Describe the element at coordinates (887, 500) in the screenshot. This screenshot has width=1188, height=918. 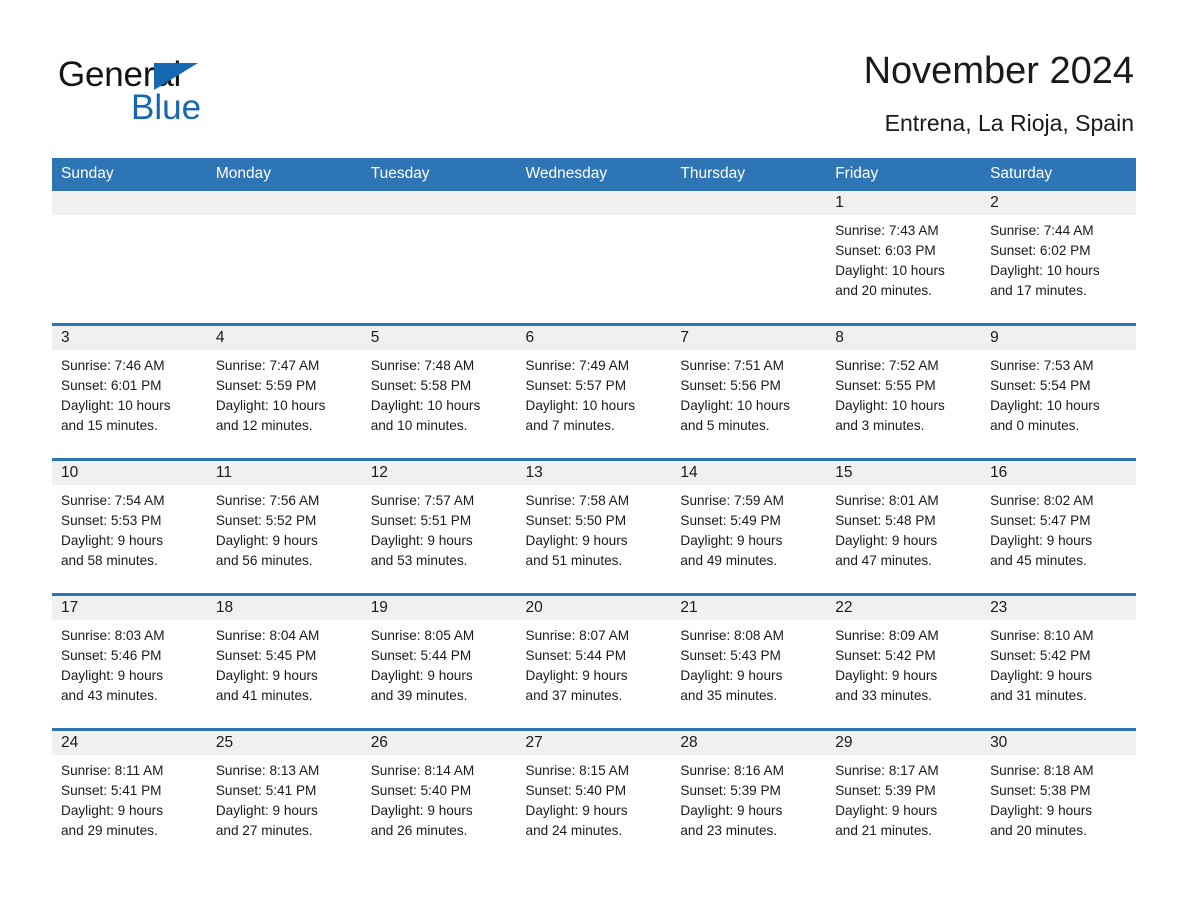
I see `sunrise-text: Sunrise: 8:01 AM` at that location.